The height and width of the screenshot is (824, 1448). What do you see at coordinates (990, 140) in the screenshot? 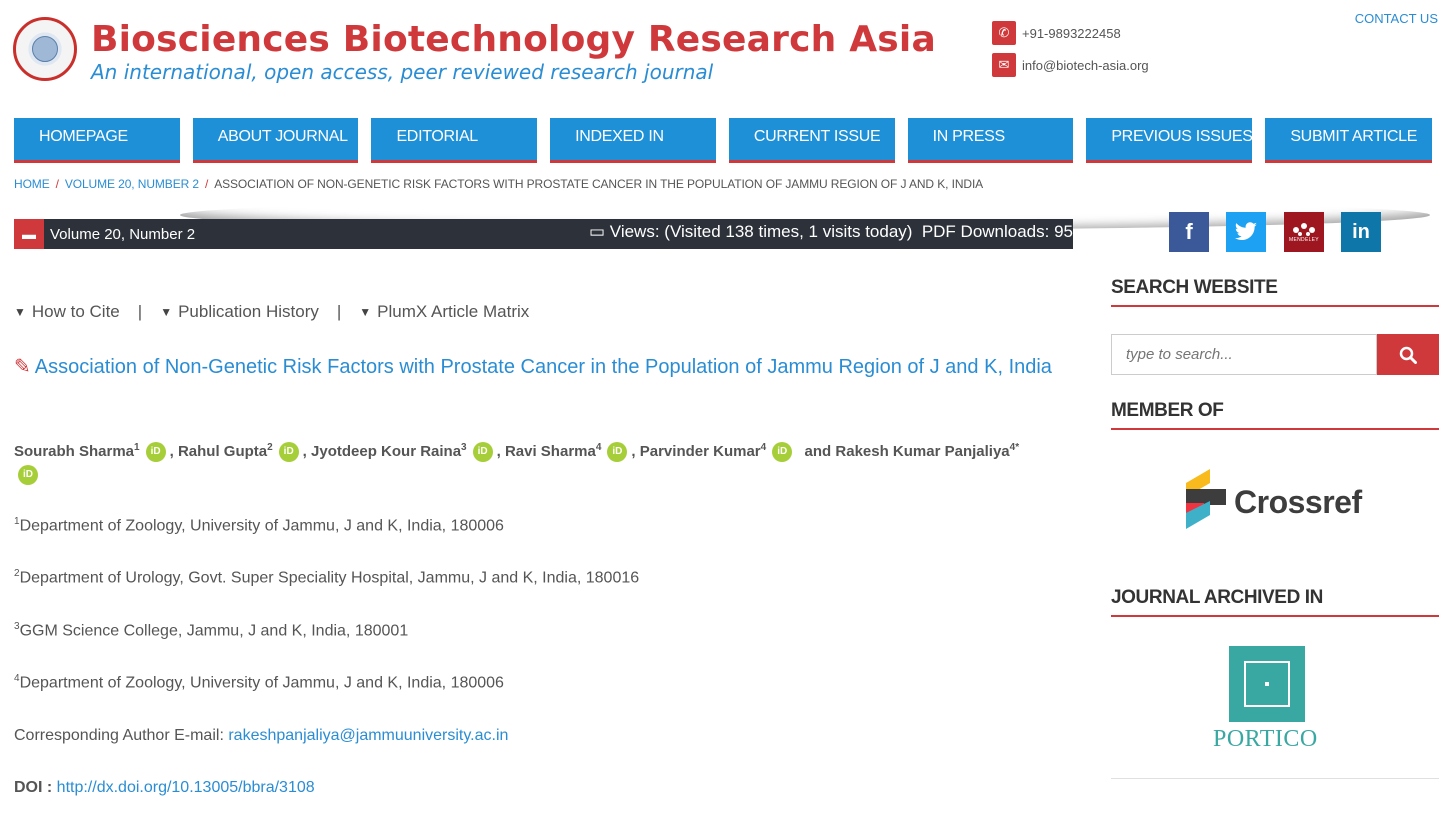
I see `nav-in-press: IN PRESS` at bounding box center [990, 140].